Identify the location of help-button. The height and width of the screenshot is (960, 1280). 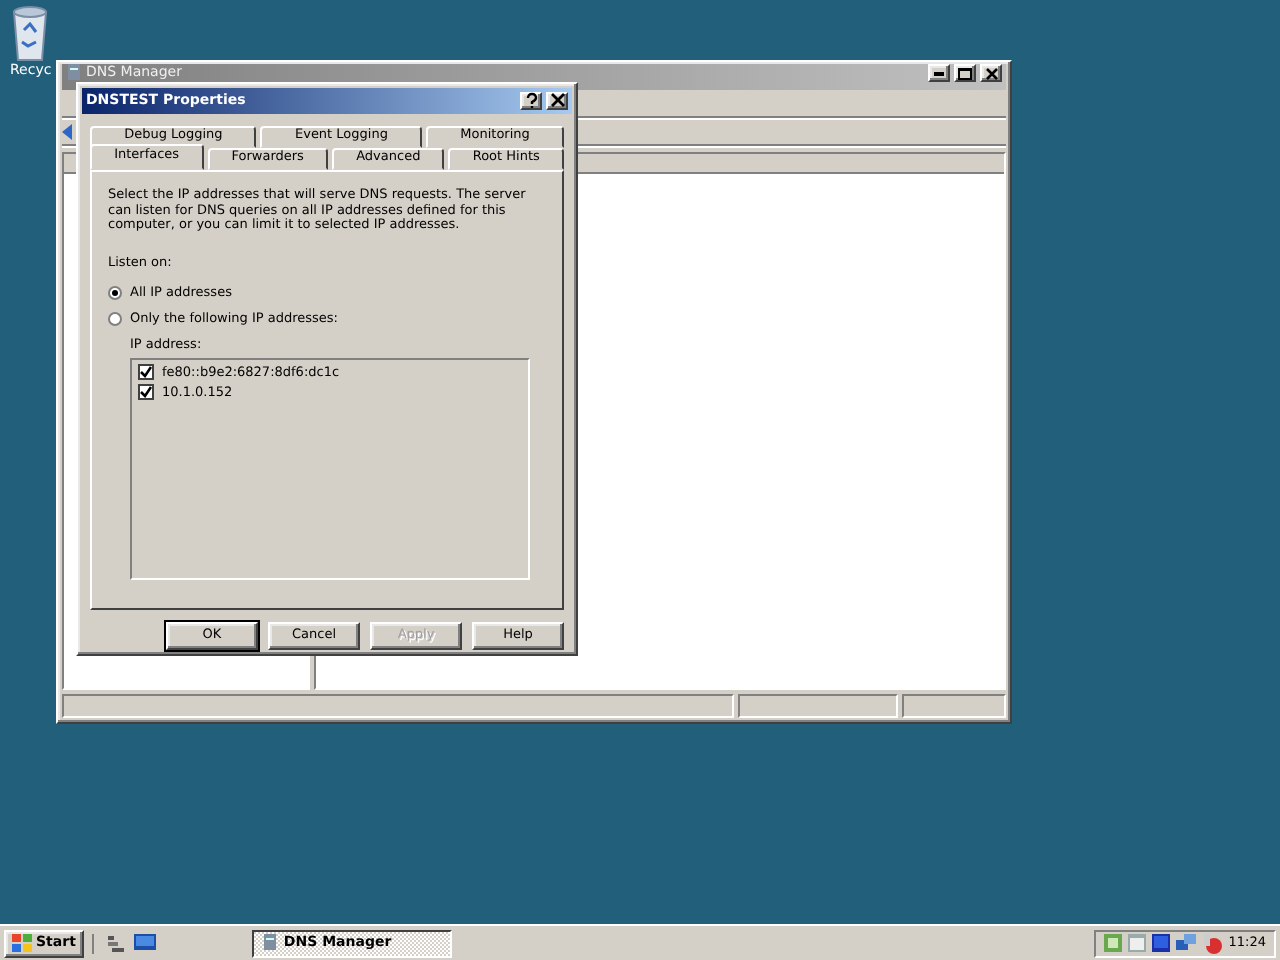
(531, 100).